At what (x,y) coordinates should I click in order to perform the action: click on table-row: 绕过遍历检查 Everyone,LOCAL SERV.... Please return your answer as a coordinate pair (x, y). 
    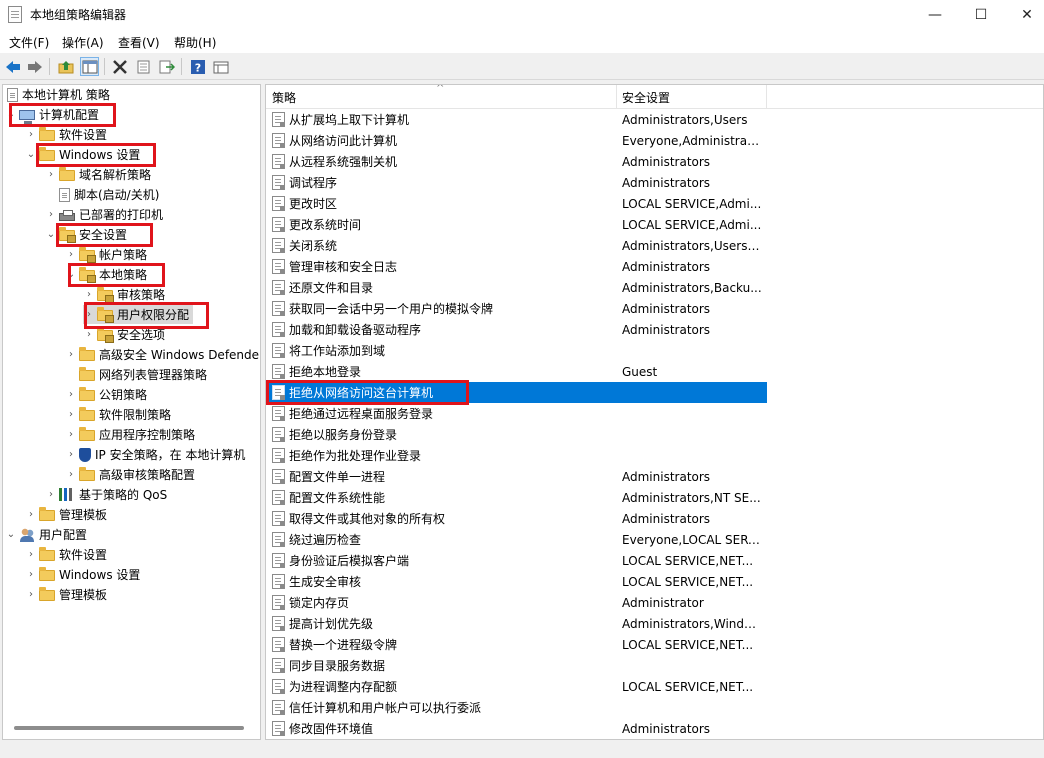
    Looking at the image, I should click on (516, 539).